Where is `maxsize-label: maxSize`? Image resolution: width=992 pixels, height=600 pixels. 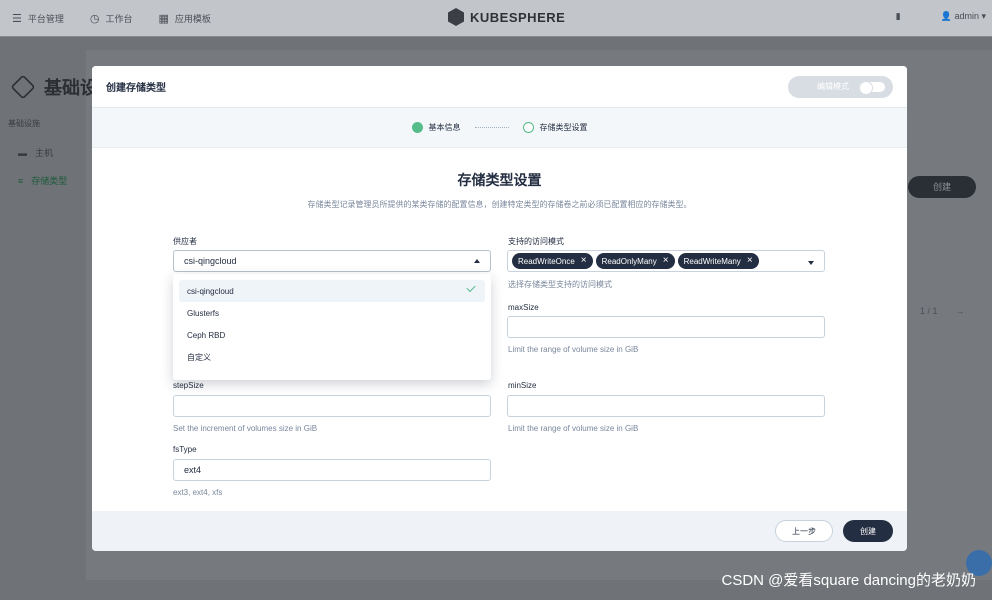 maxsize-label: maxSize is located at coordinates (523, 307).